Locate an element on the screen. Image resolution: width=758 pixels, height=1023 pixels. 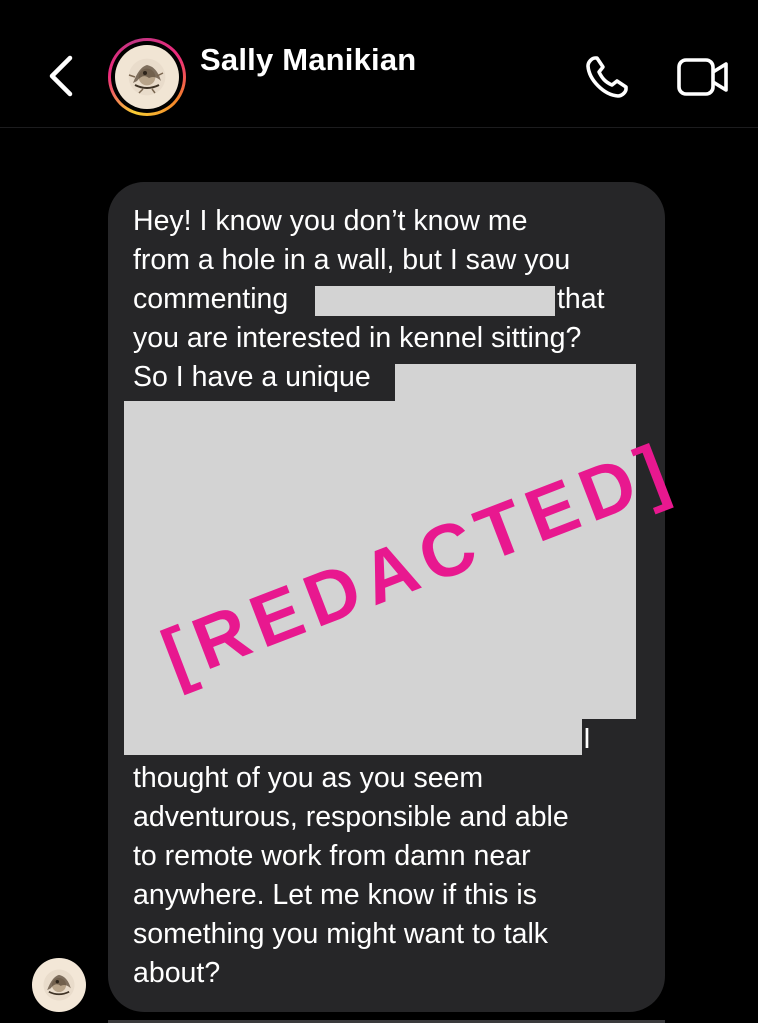
video-camera-icon is located at coordinates (702, 77).